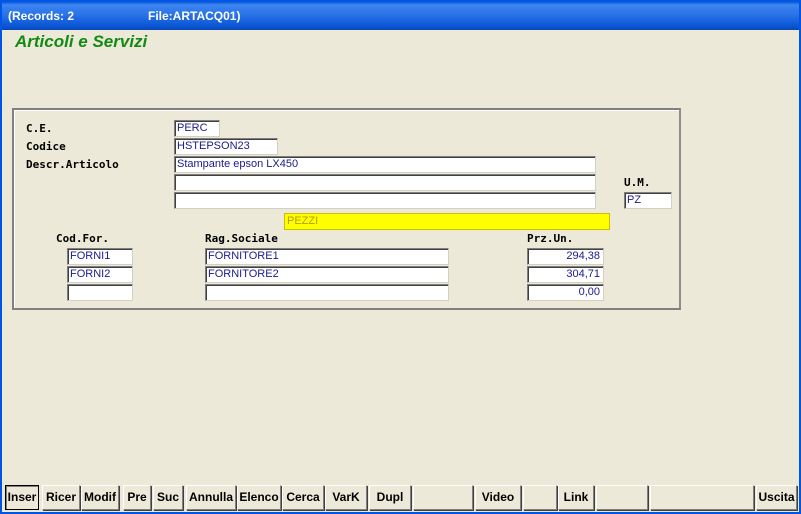 The image size is (801, 514). What do you see at coordinates (447, 221) in the screenshot?
I see `um-description-field: PEZZI` at bounding box center [447, 221].